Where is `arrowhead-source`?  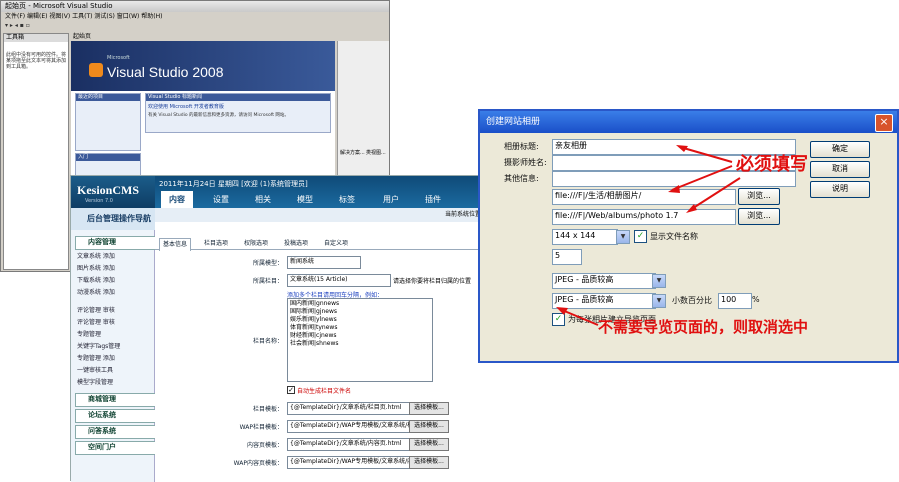
arrowhead-source is located at coordinates (674, 189).